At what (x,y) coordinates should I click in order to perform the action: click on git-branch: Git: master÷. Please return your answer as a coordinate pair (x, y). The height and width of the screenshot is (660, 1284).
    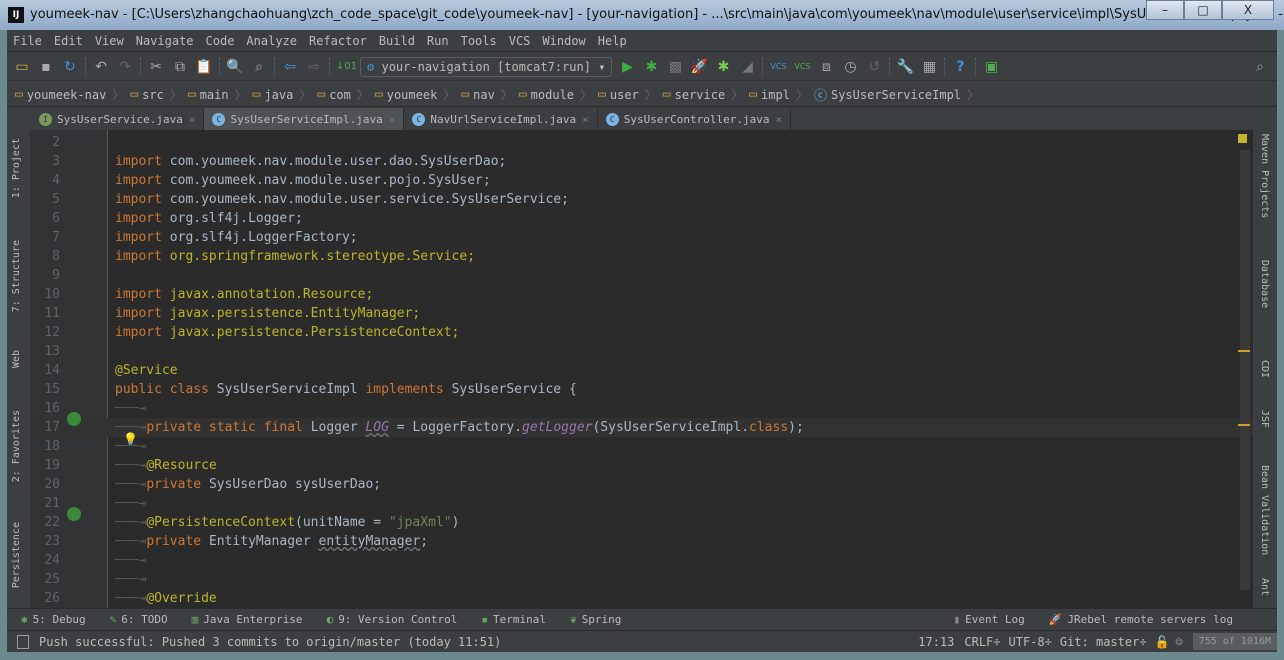
    Looking at the image, I should click on (1103, 642).